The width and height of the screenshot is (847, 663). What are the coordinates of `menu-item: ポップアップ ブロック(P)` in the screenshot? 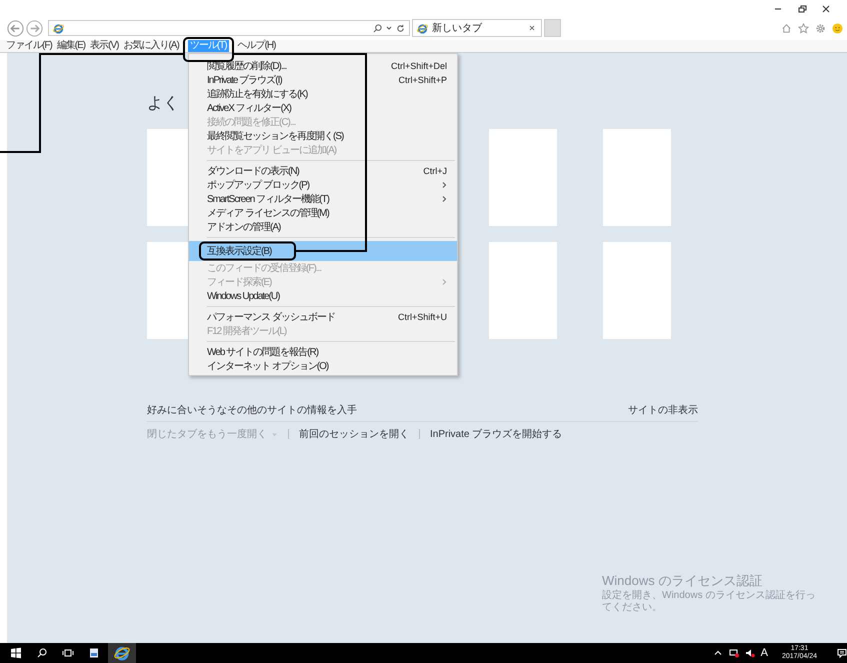 It's located at (323, 185).